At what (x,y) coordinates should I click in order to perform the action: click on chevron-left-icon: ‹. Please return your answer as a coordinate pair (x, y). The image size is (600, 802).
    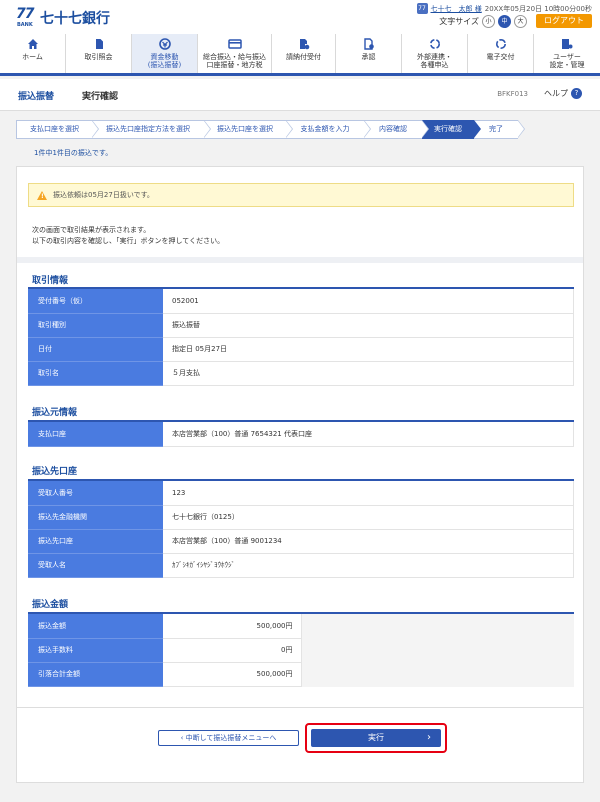
    Looking at the image, I should click on (182, 738).